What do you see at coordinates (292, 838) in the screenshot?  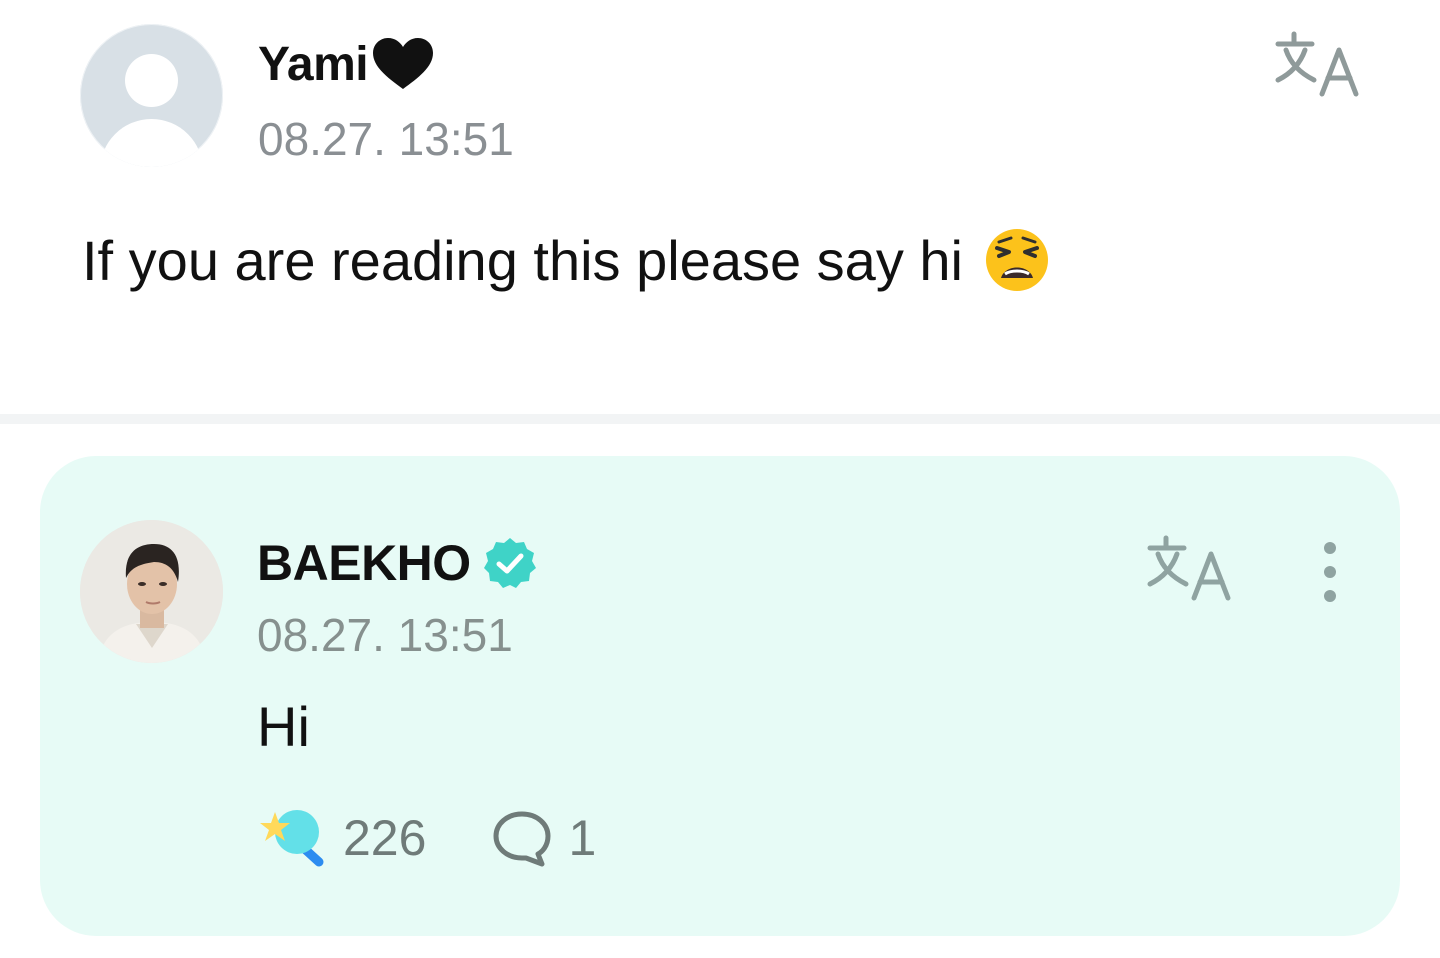 I see `star-wand-icon` at bounding box center [292, 838].